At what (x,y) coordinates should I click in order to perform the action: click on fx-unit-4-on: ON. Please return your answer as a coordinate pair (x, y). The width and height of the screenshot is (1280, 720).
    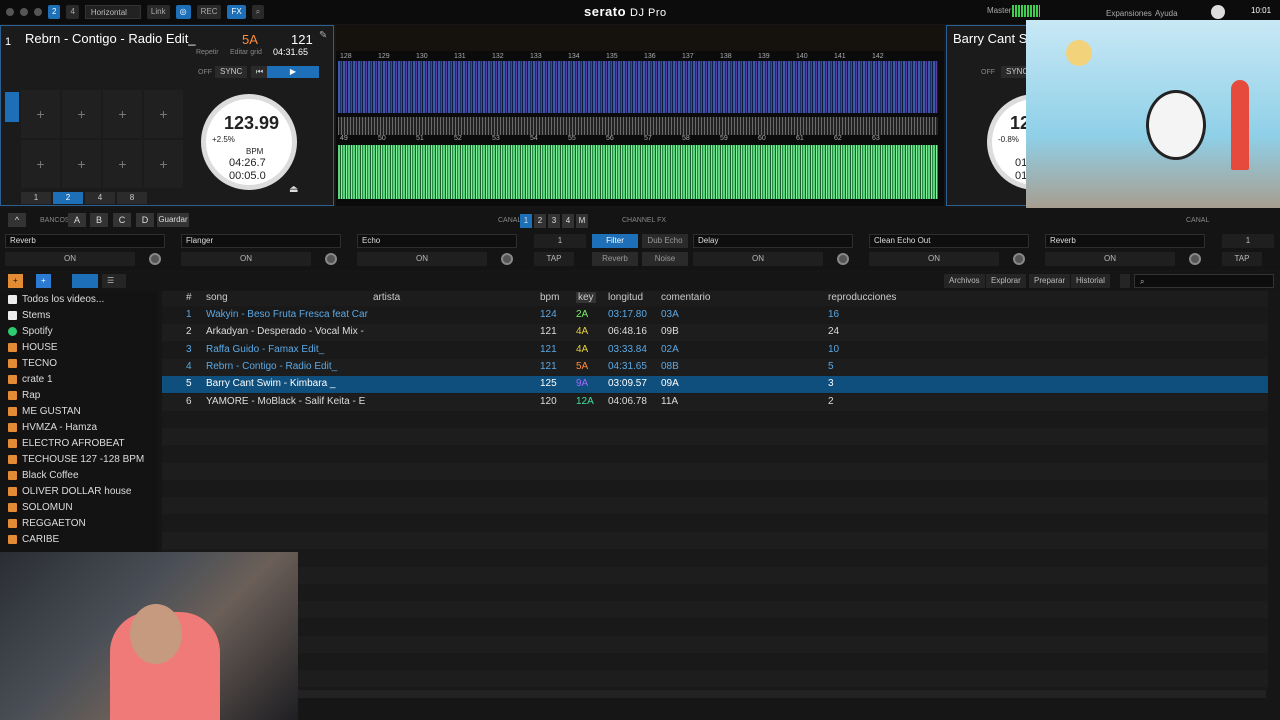
    Looking at the image, I should click on (758, 259).